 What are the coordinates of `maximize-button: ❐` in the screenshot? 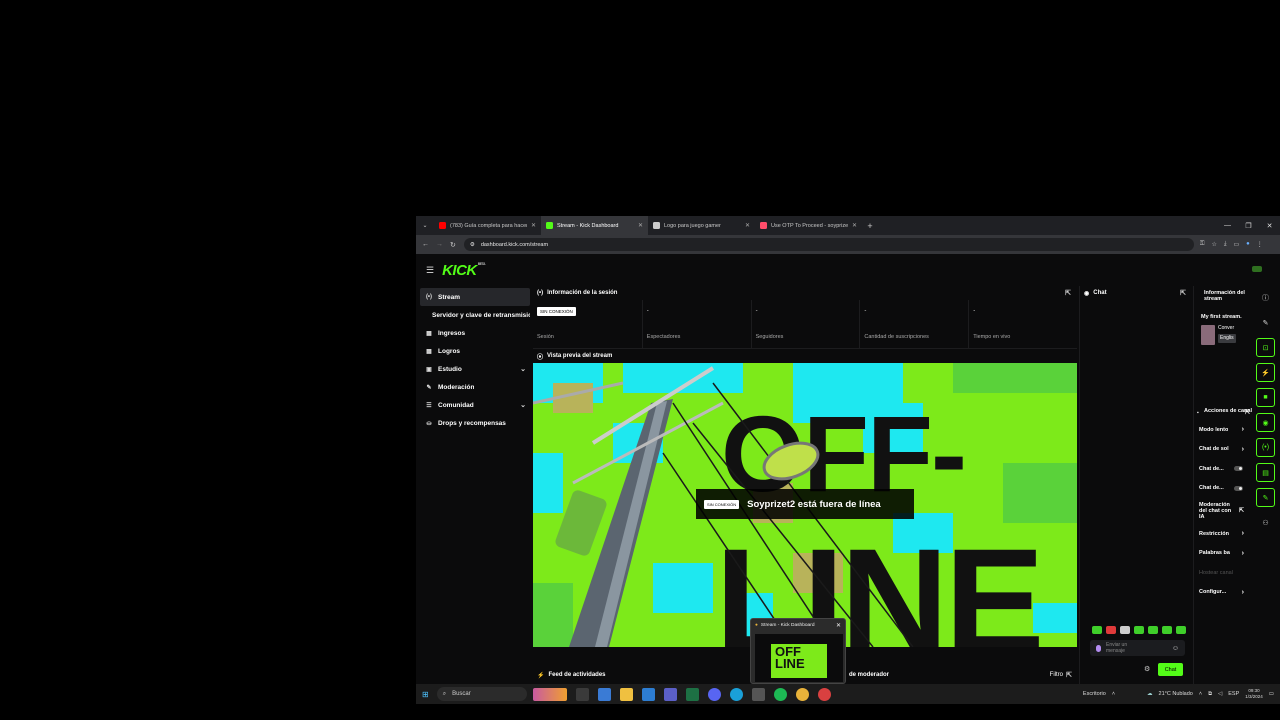 It's located at (1248, 225).